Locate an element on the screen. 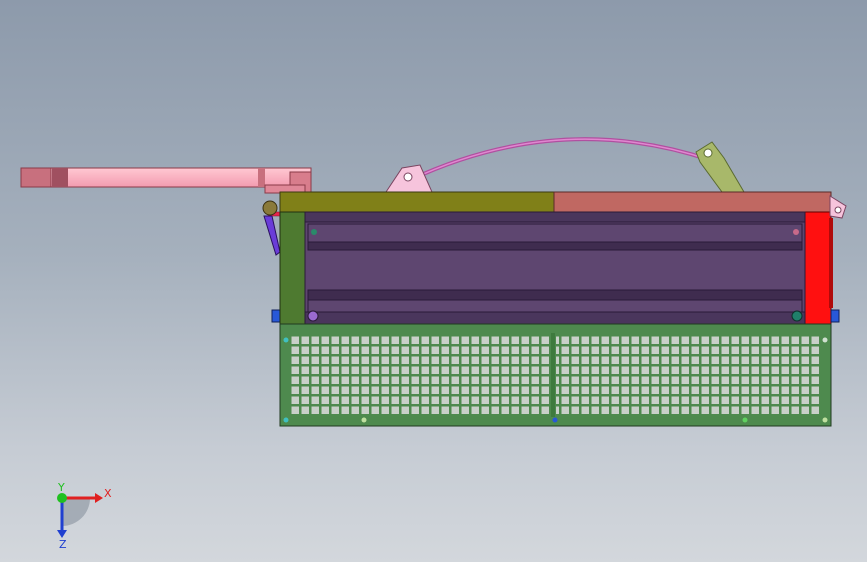 Image resolution: width=867 pixels, height=562 pixels. y-axis-dot is located at coordinates (62, 498).